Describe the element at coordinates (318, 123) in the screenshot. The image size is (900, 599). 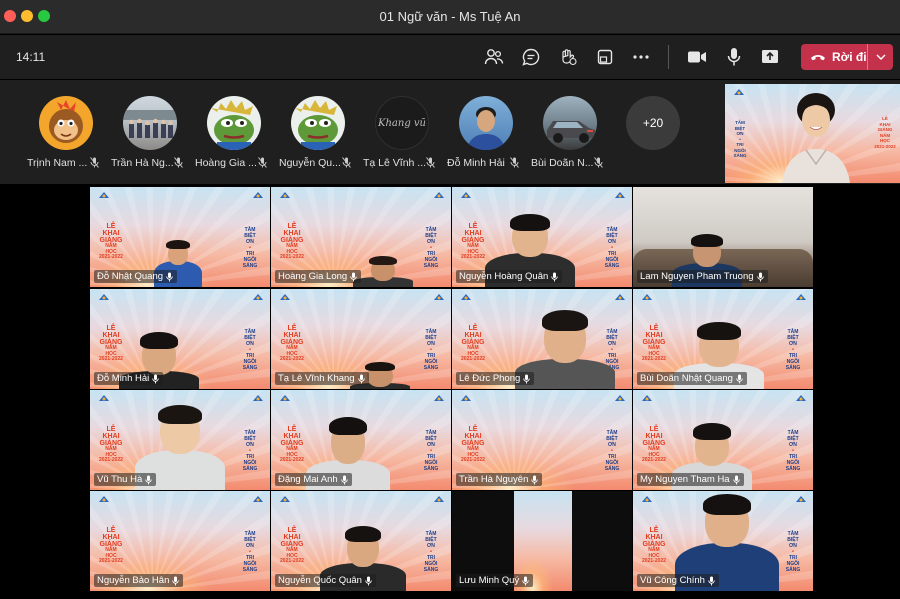
I see `frog-avatar` at that location.